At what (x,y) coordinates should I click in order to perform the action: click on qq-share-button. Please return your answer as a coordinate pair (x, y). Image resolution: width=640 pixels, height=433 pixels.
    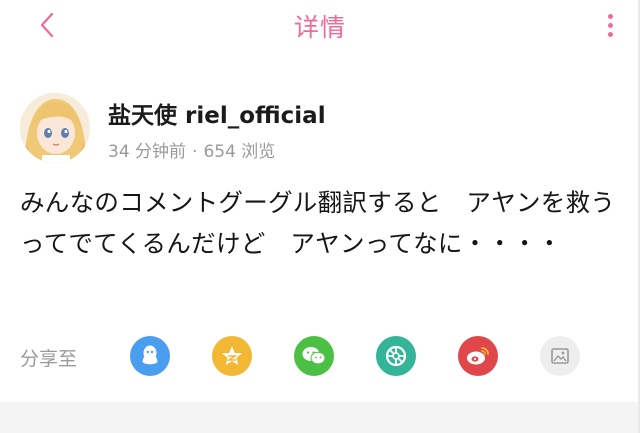
    Looking at the image, I should click on (150, 356).